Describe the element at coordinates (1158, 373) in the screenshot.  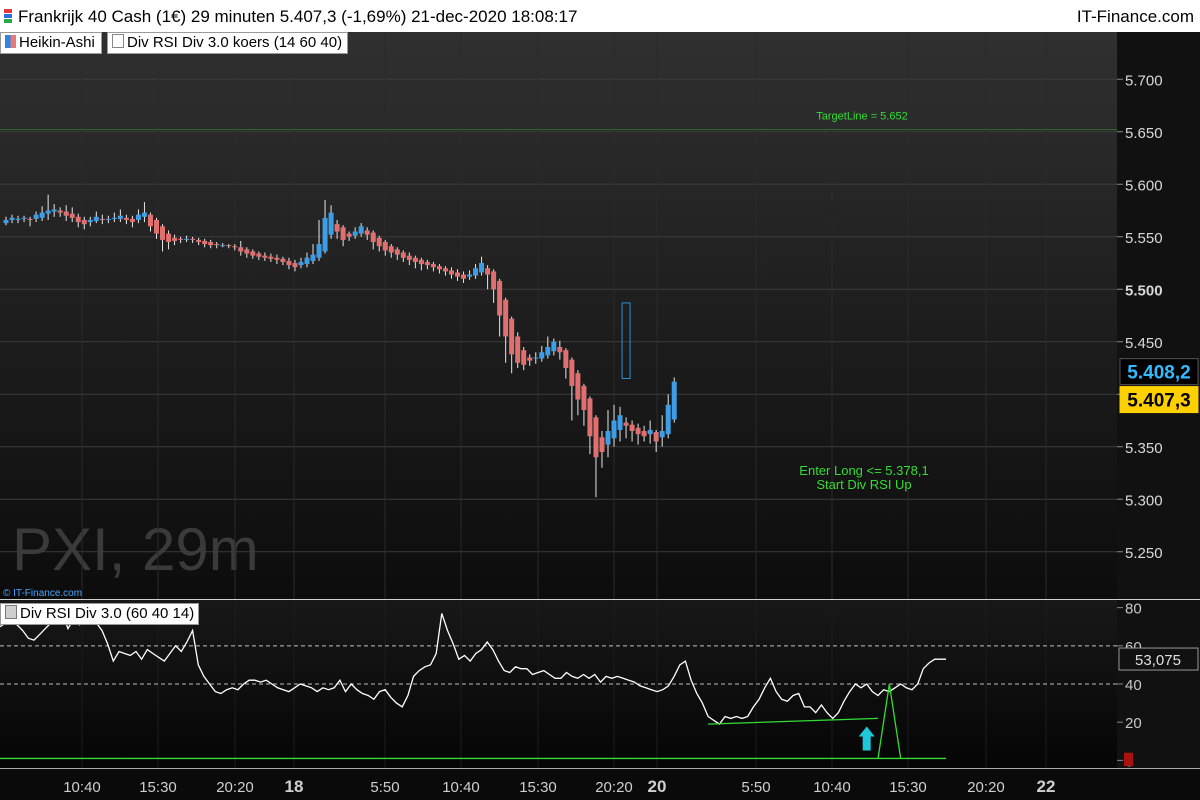
I see `last-price-label: 5.408,2` at that location.